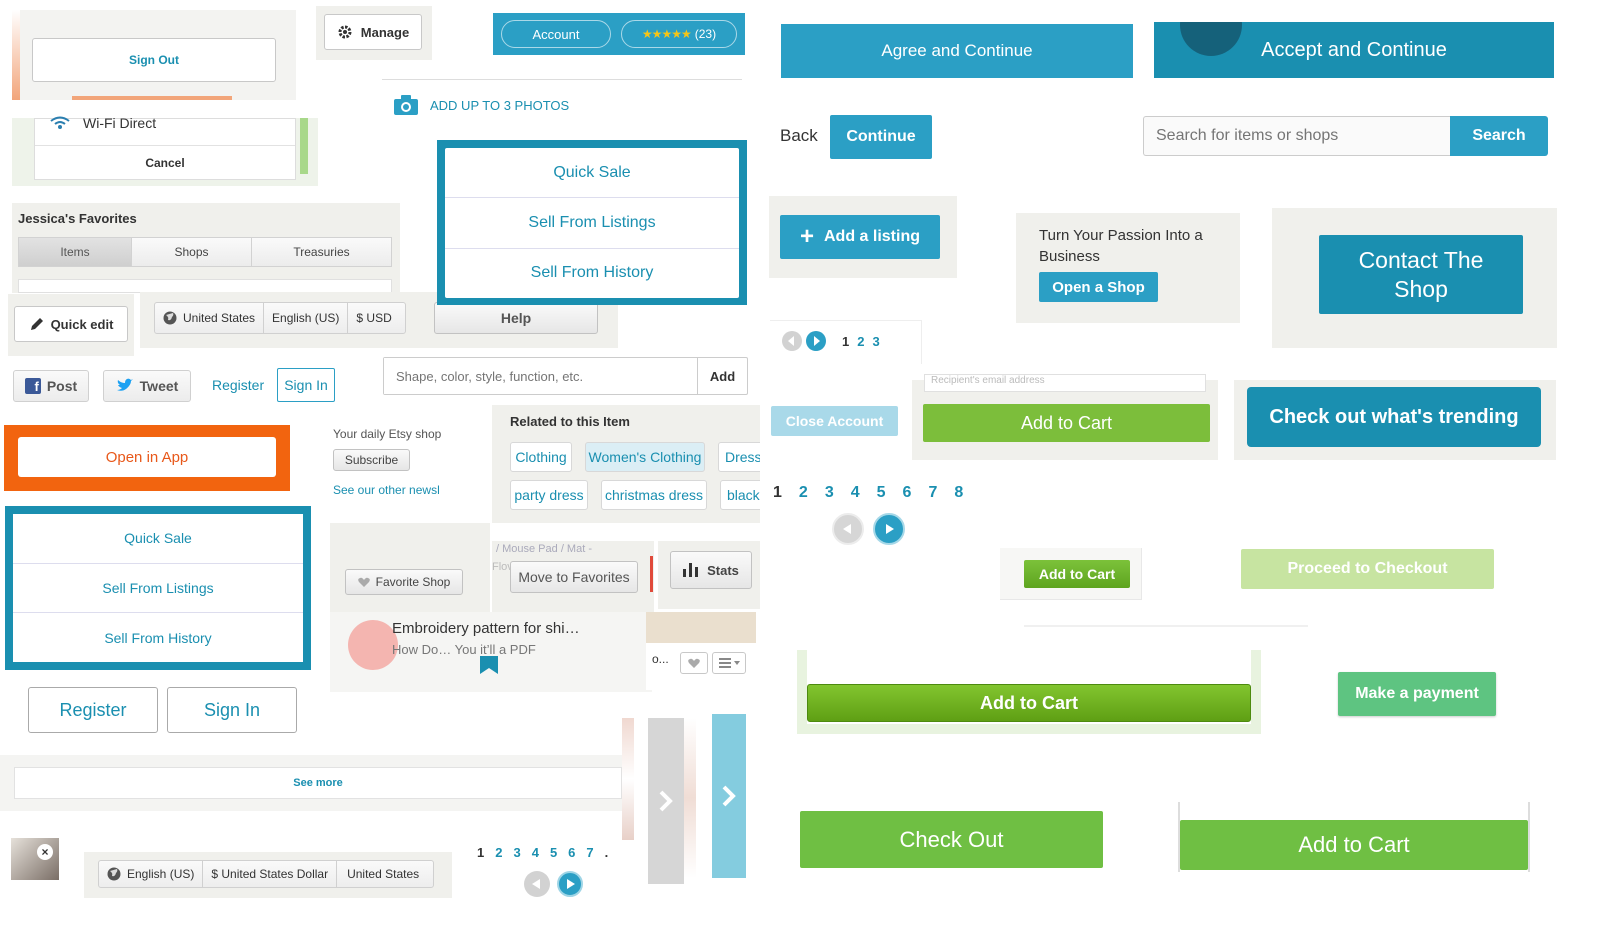 Image resolution: width=1600 pixels, height=932 pixels. What do you see at coordinates (951, 839) in the screenshot?
I see `check-out-button: Check Out` at bounding box center [951, 839].